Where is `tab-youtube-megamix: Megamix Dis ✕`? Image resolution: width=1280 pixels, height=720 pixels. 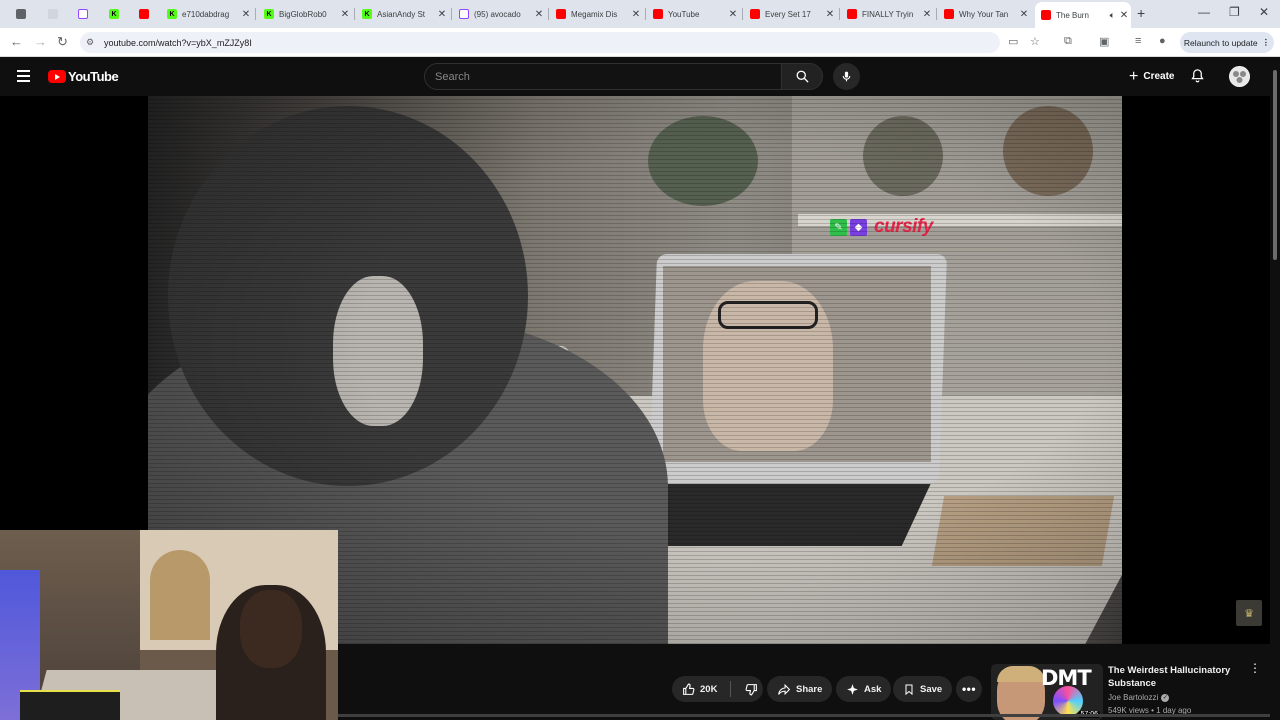
tab-youtube-megamix: Megamix Dis ✕ is located at coordinates (596, 14).